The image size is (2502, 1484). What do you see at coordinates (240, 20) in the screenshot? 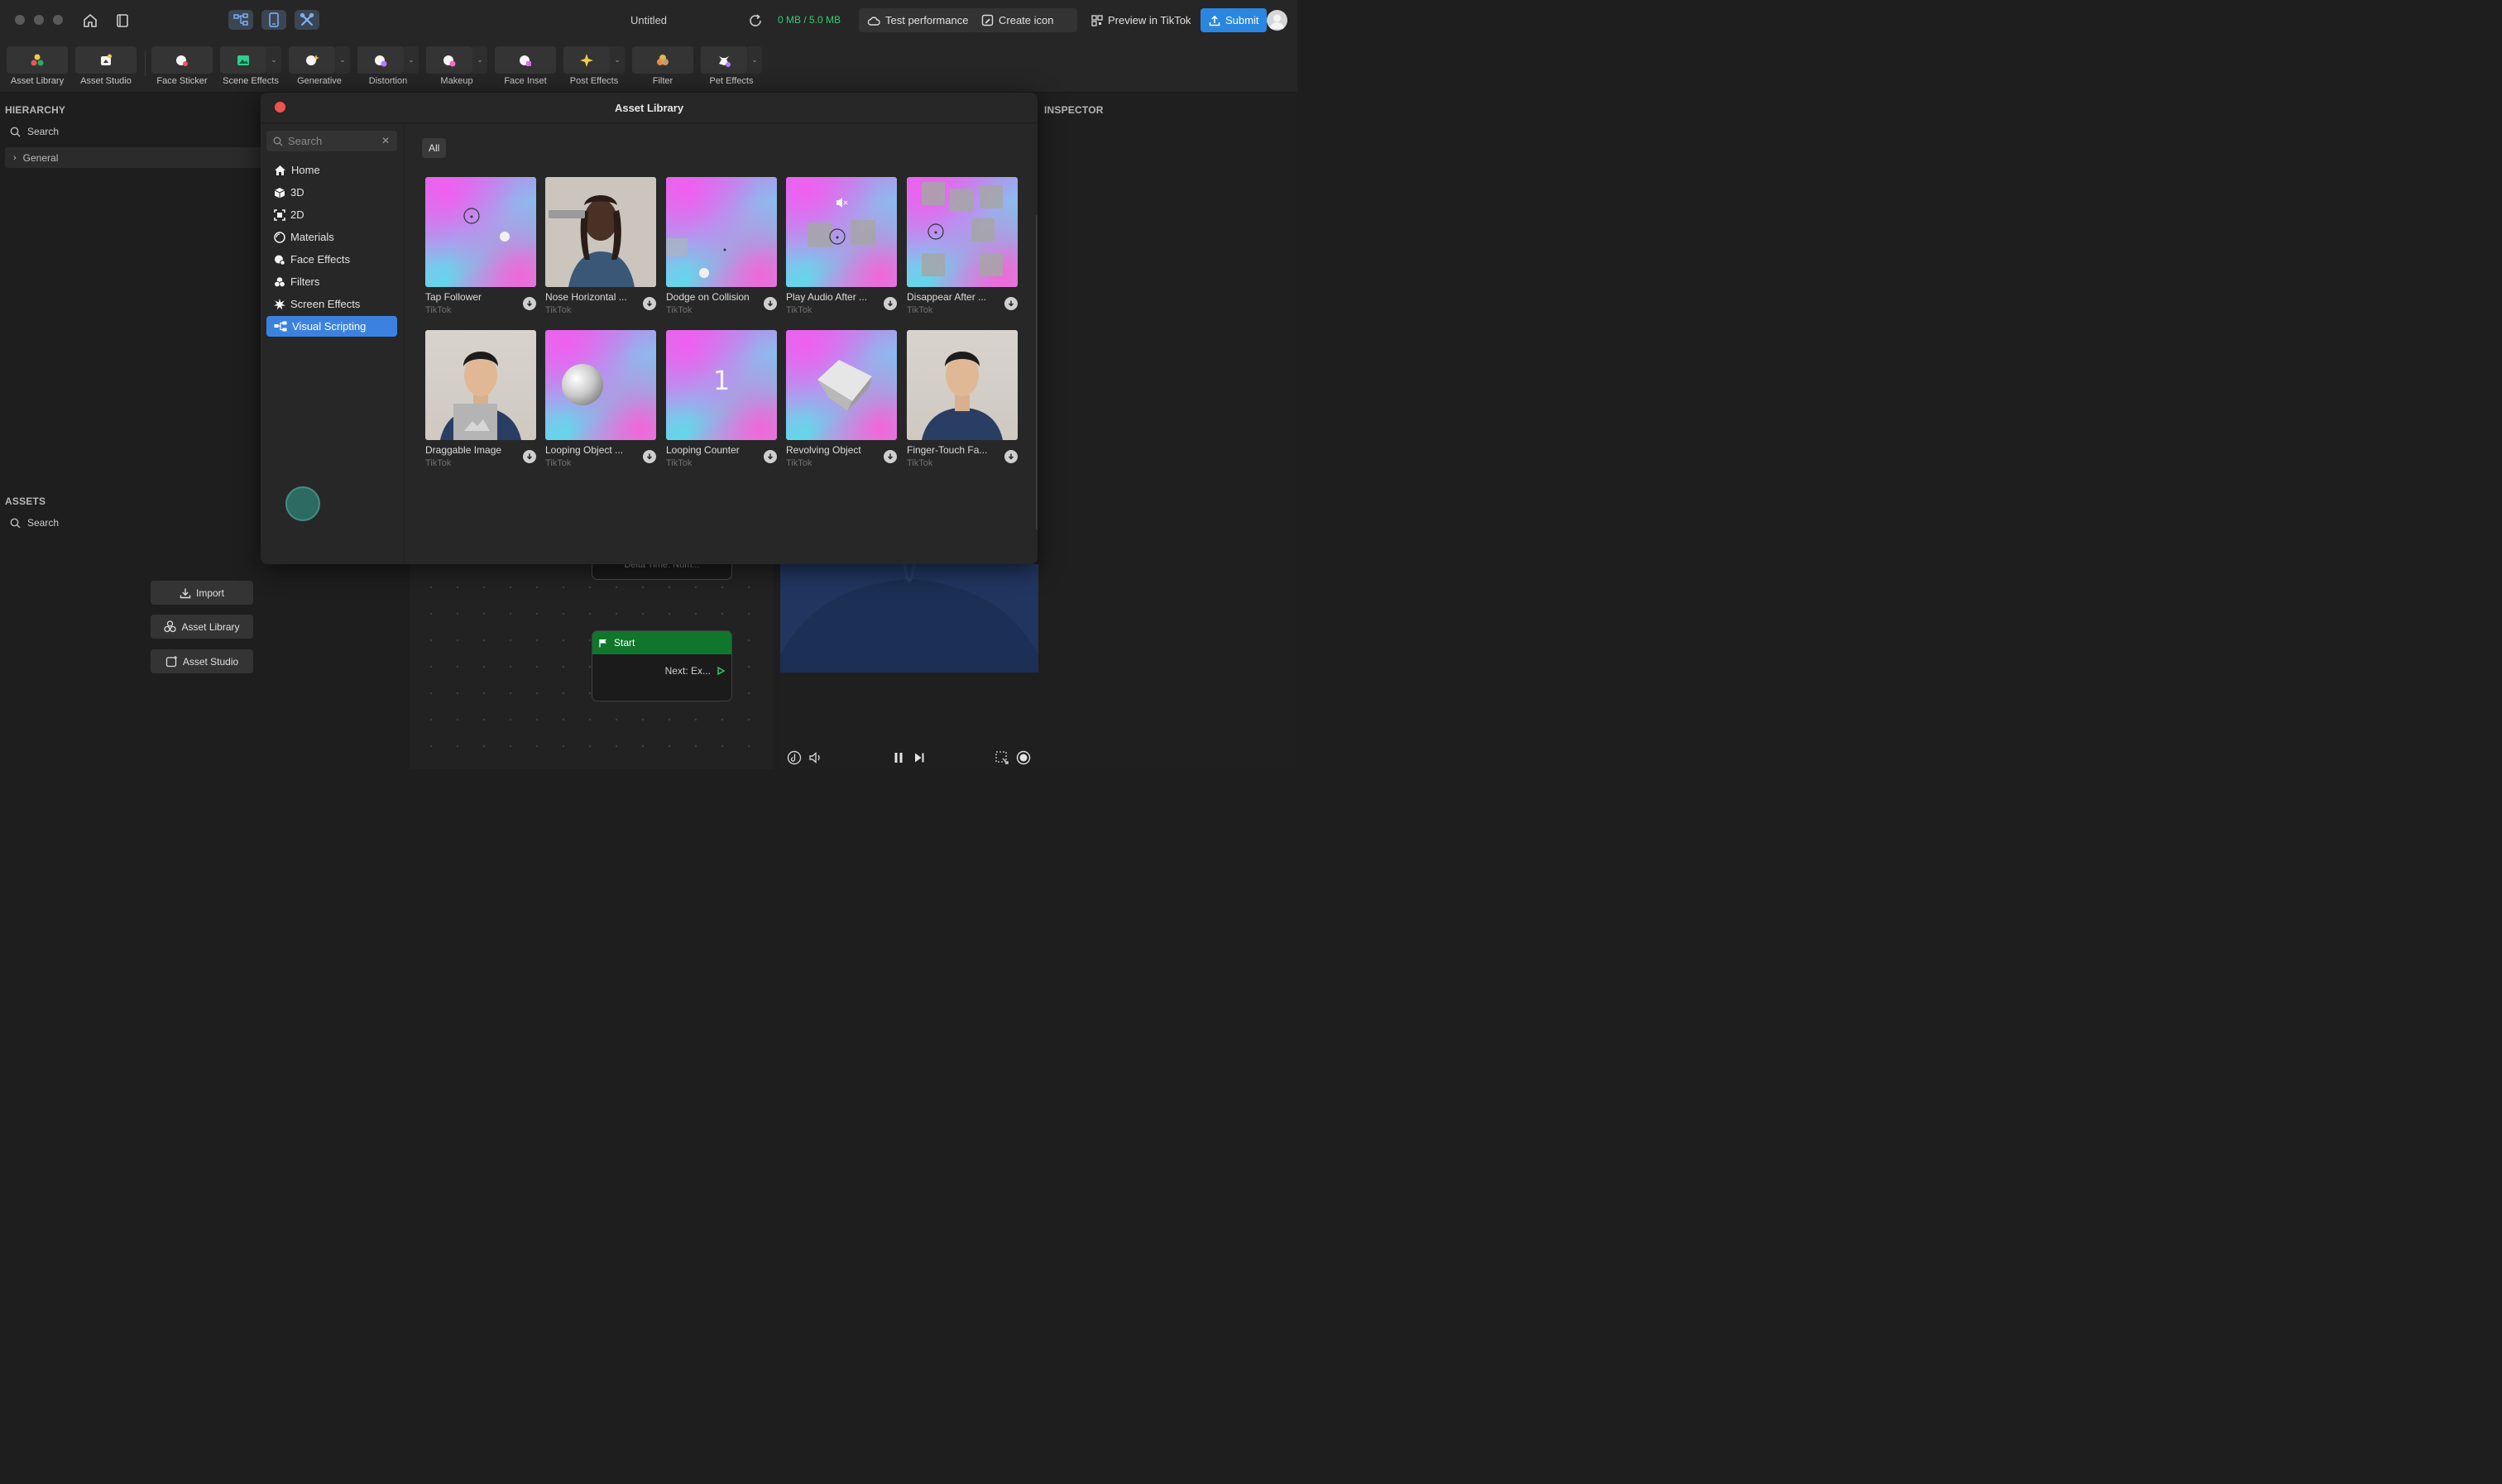
I see `visual-scripting-mode-button` at bounding box center [240, 20].